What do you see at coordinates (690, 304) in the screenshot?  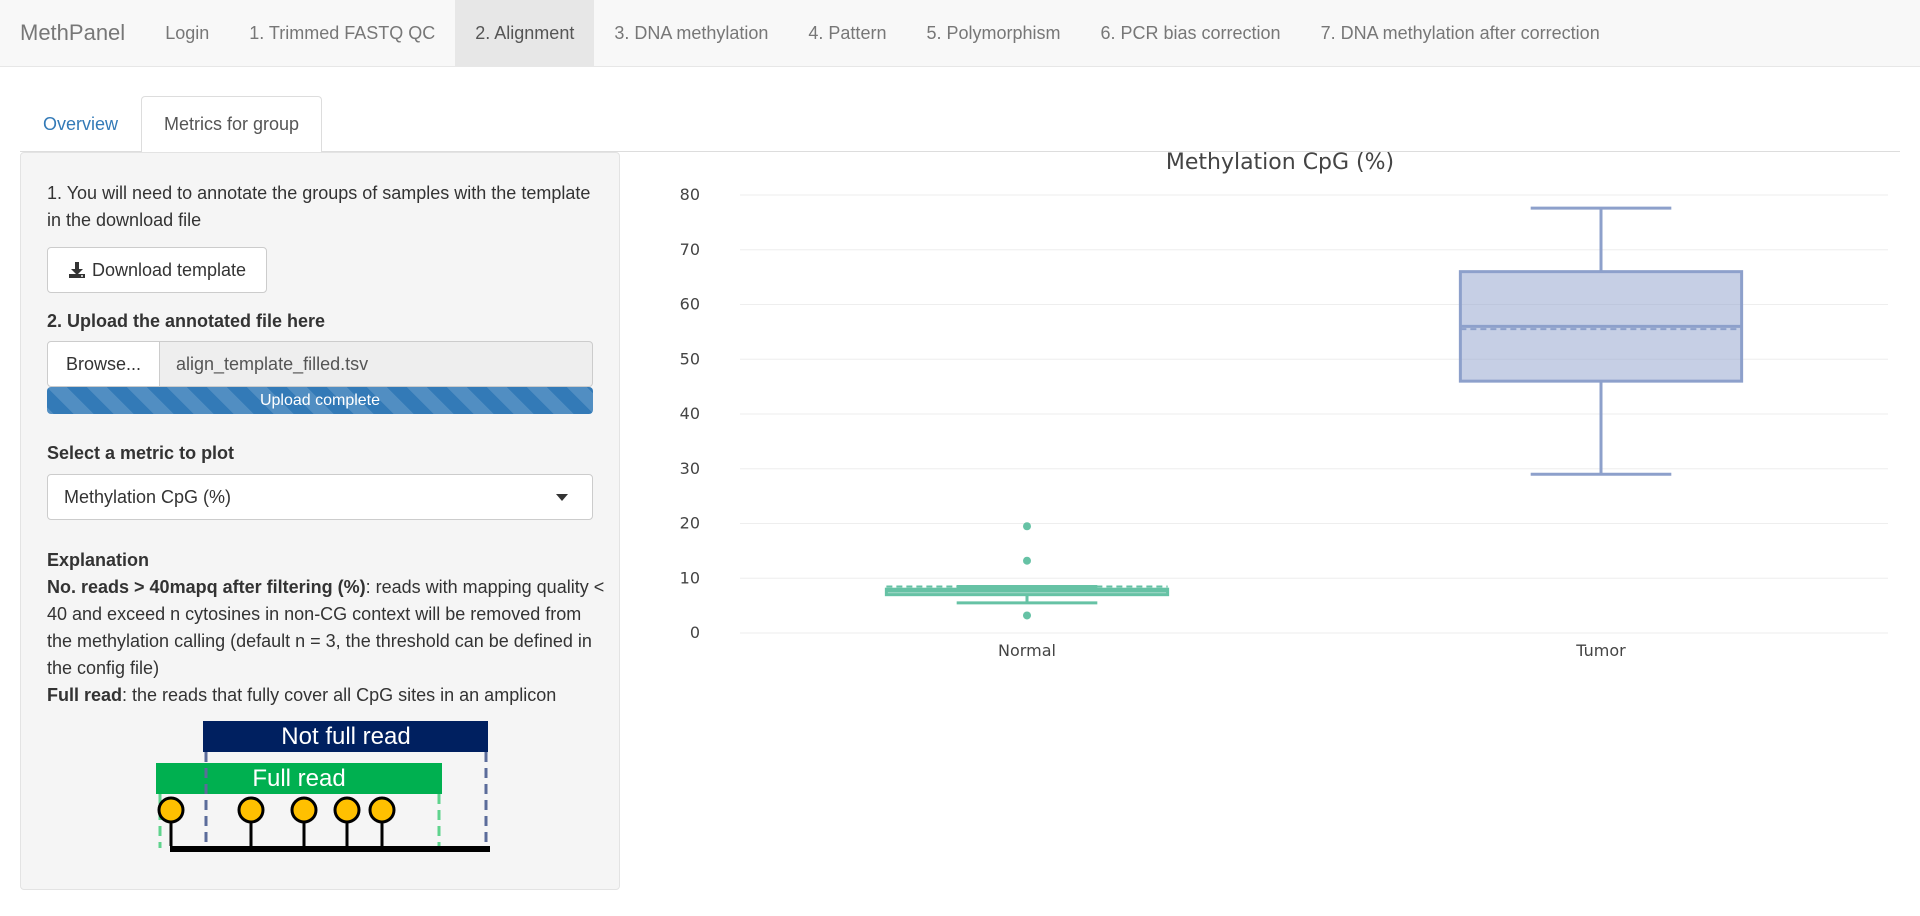 I see `y-tick-label: 60` at bounding box center [690, 304].